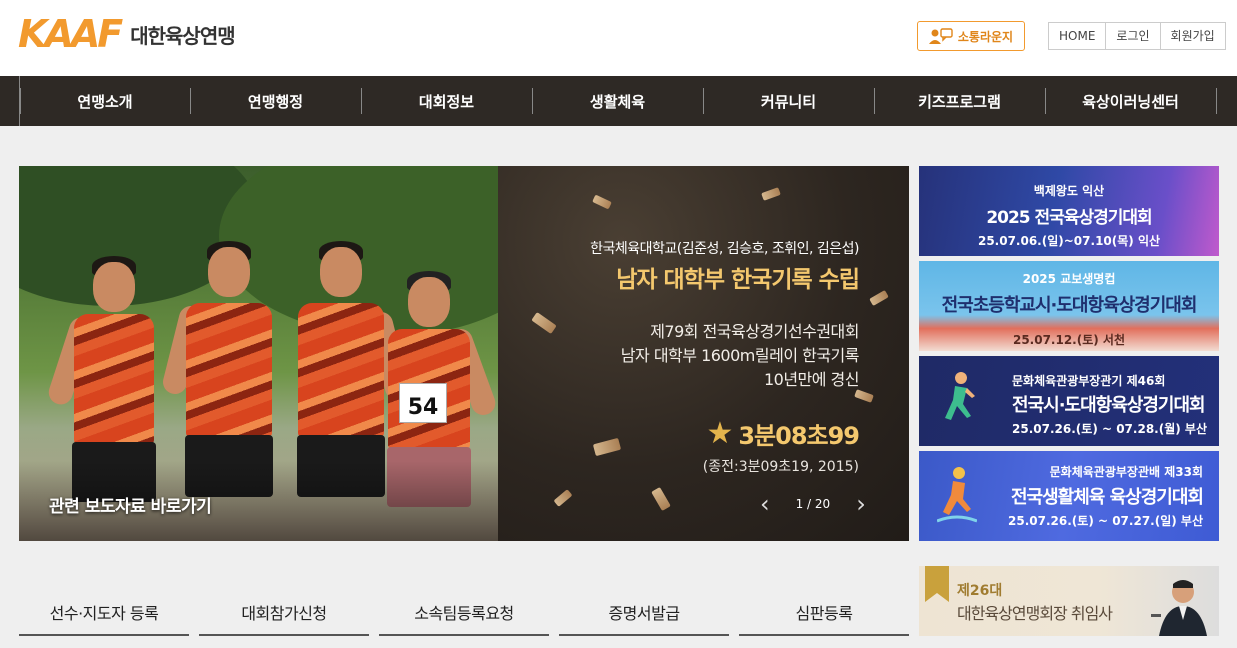  I want to click on banner-date: 25.07.26.(토) ~ 07.27.(일) 부산, so click(1105, 521).